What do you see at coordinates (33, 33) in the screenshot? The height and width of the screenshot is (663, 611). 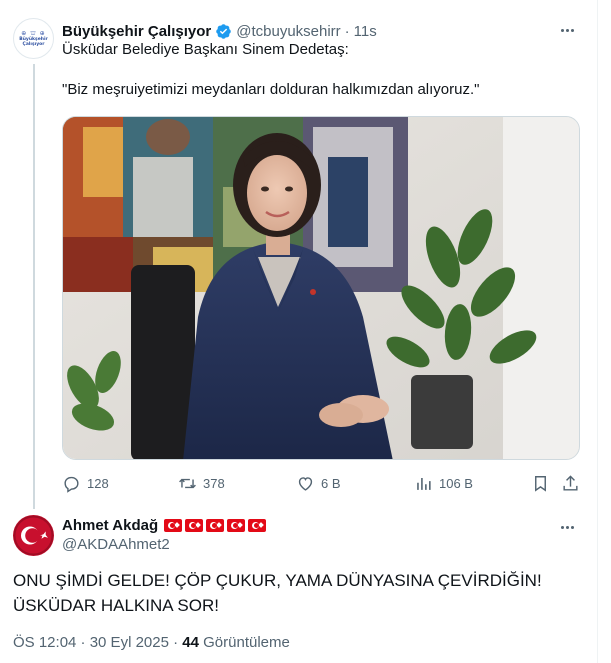 I see `logo-mark: ⊕ ⛫ ⊕` at bounding box center [33, 33].